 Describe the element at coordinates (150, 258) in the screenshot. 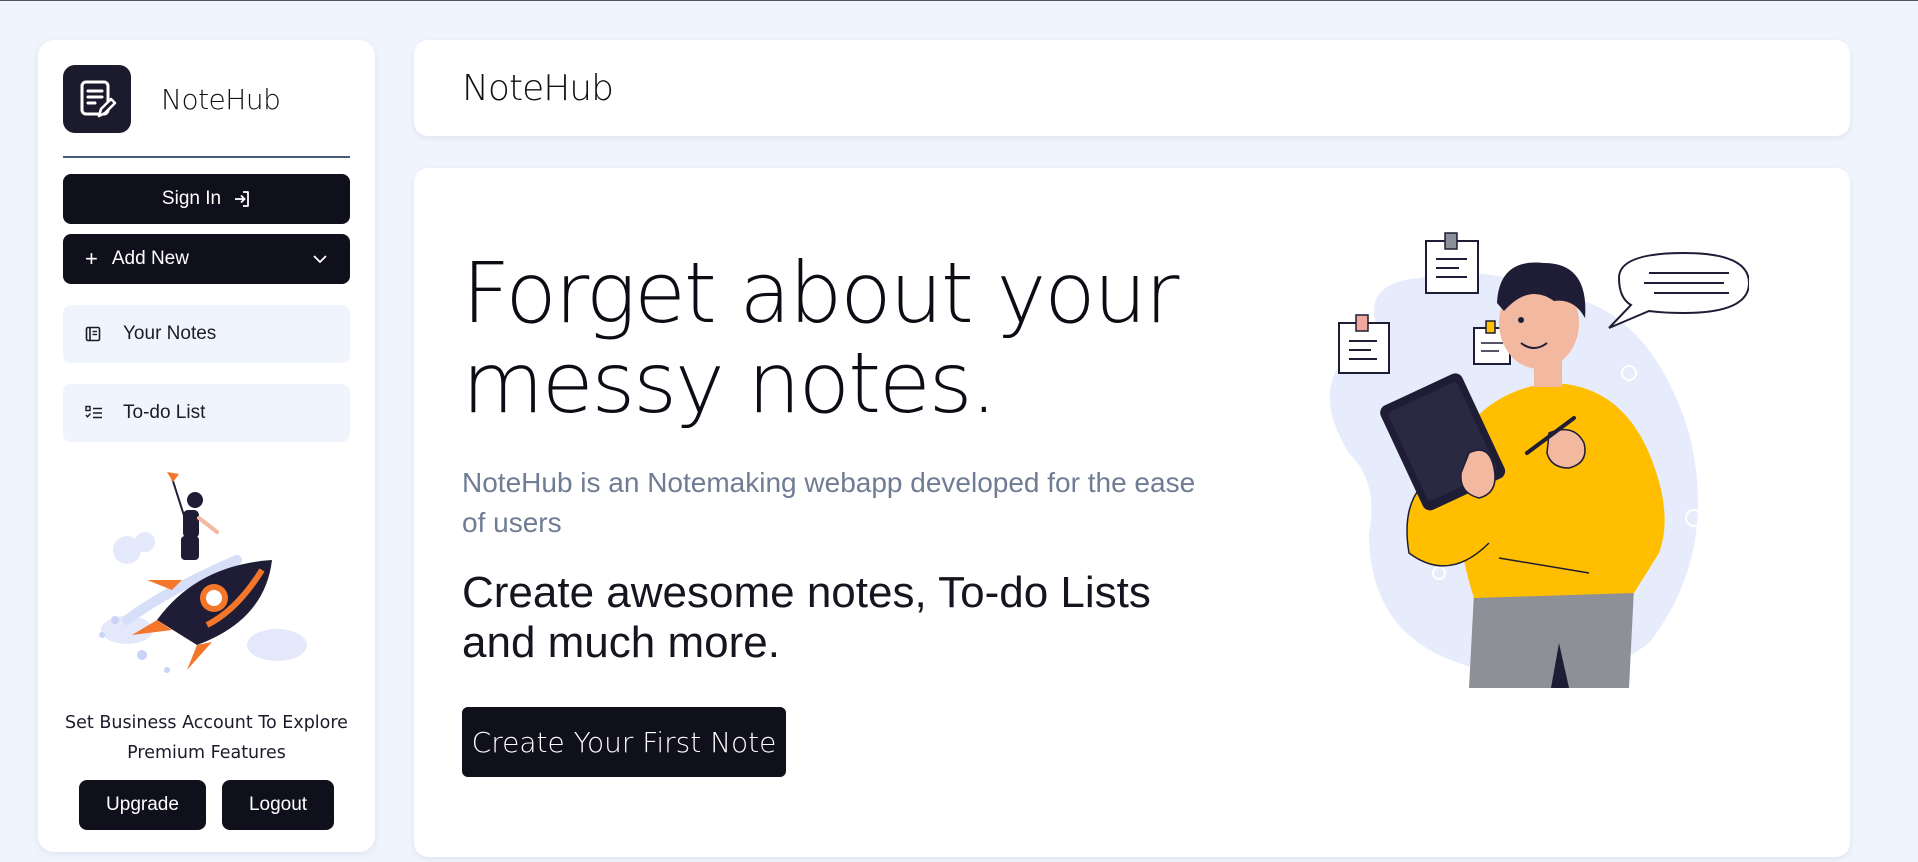

I see `add-new-label: Add New` at that location.